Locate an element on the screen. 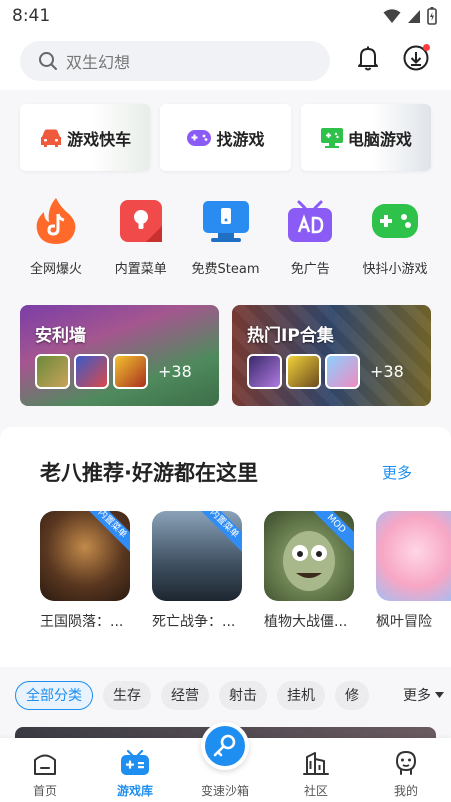 This screenshot has height=802, width=451. nav-profile: 我的 is located at coordinates (406, 773).